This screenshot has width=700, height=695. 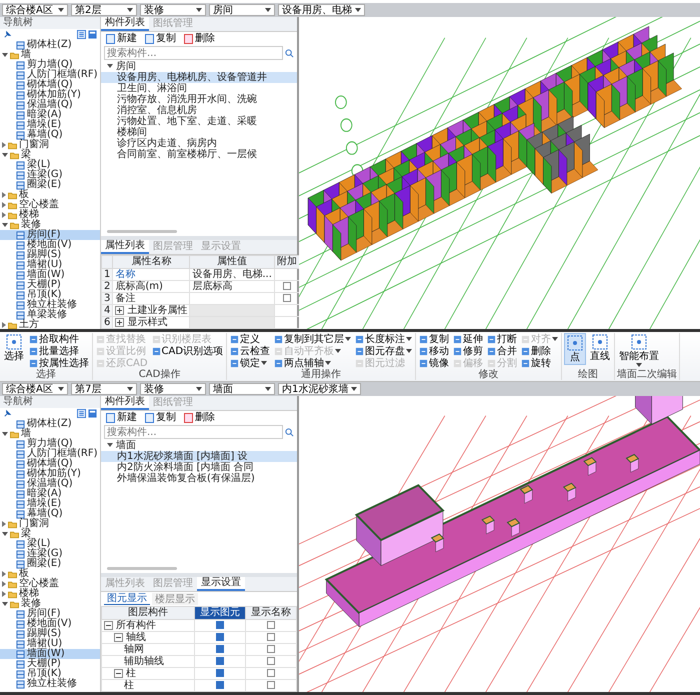 I want to click on tree-node: 房间, so click(x=199, y=66).